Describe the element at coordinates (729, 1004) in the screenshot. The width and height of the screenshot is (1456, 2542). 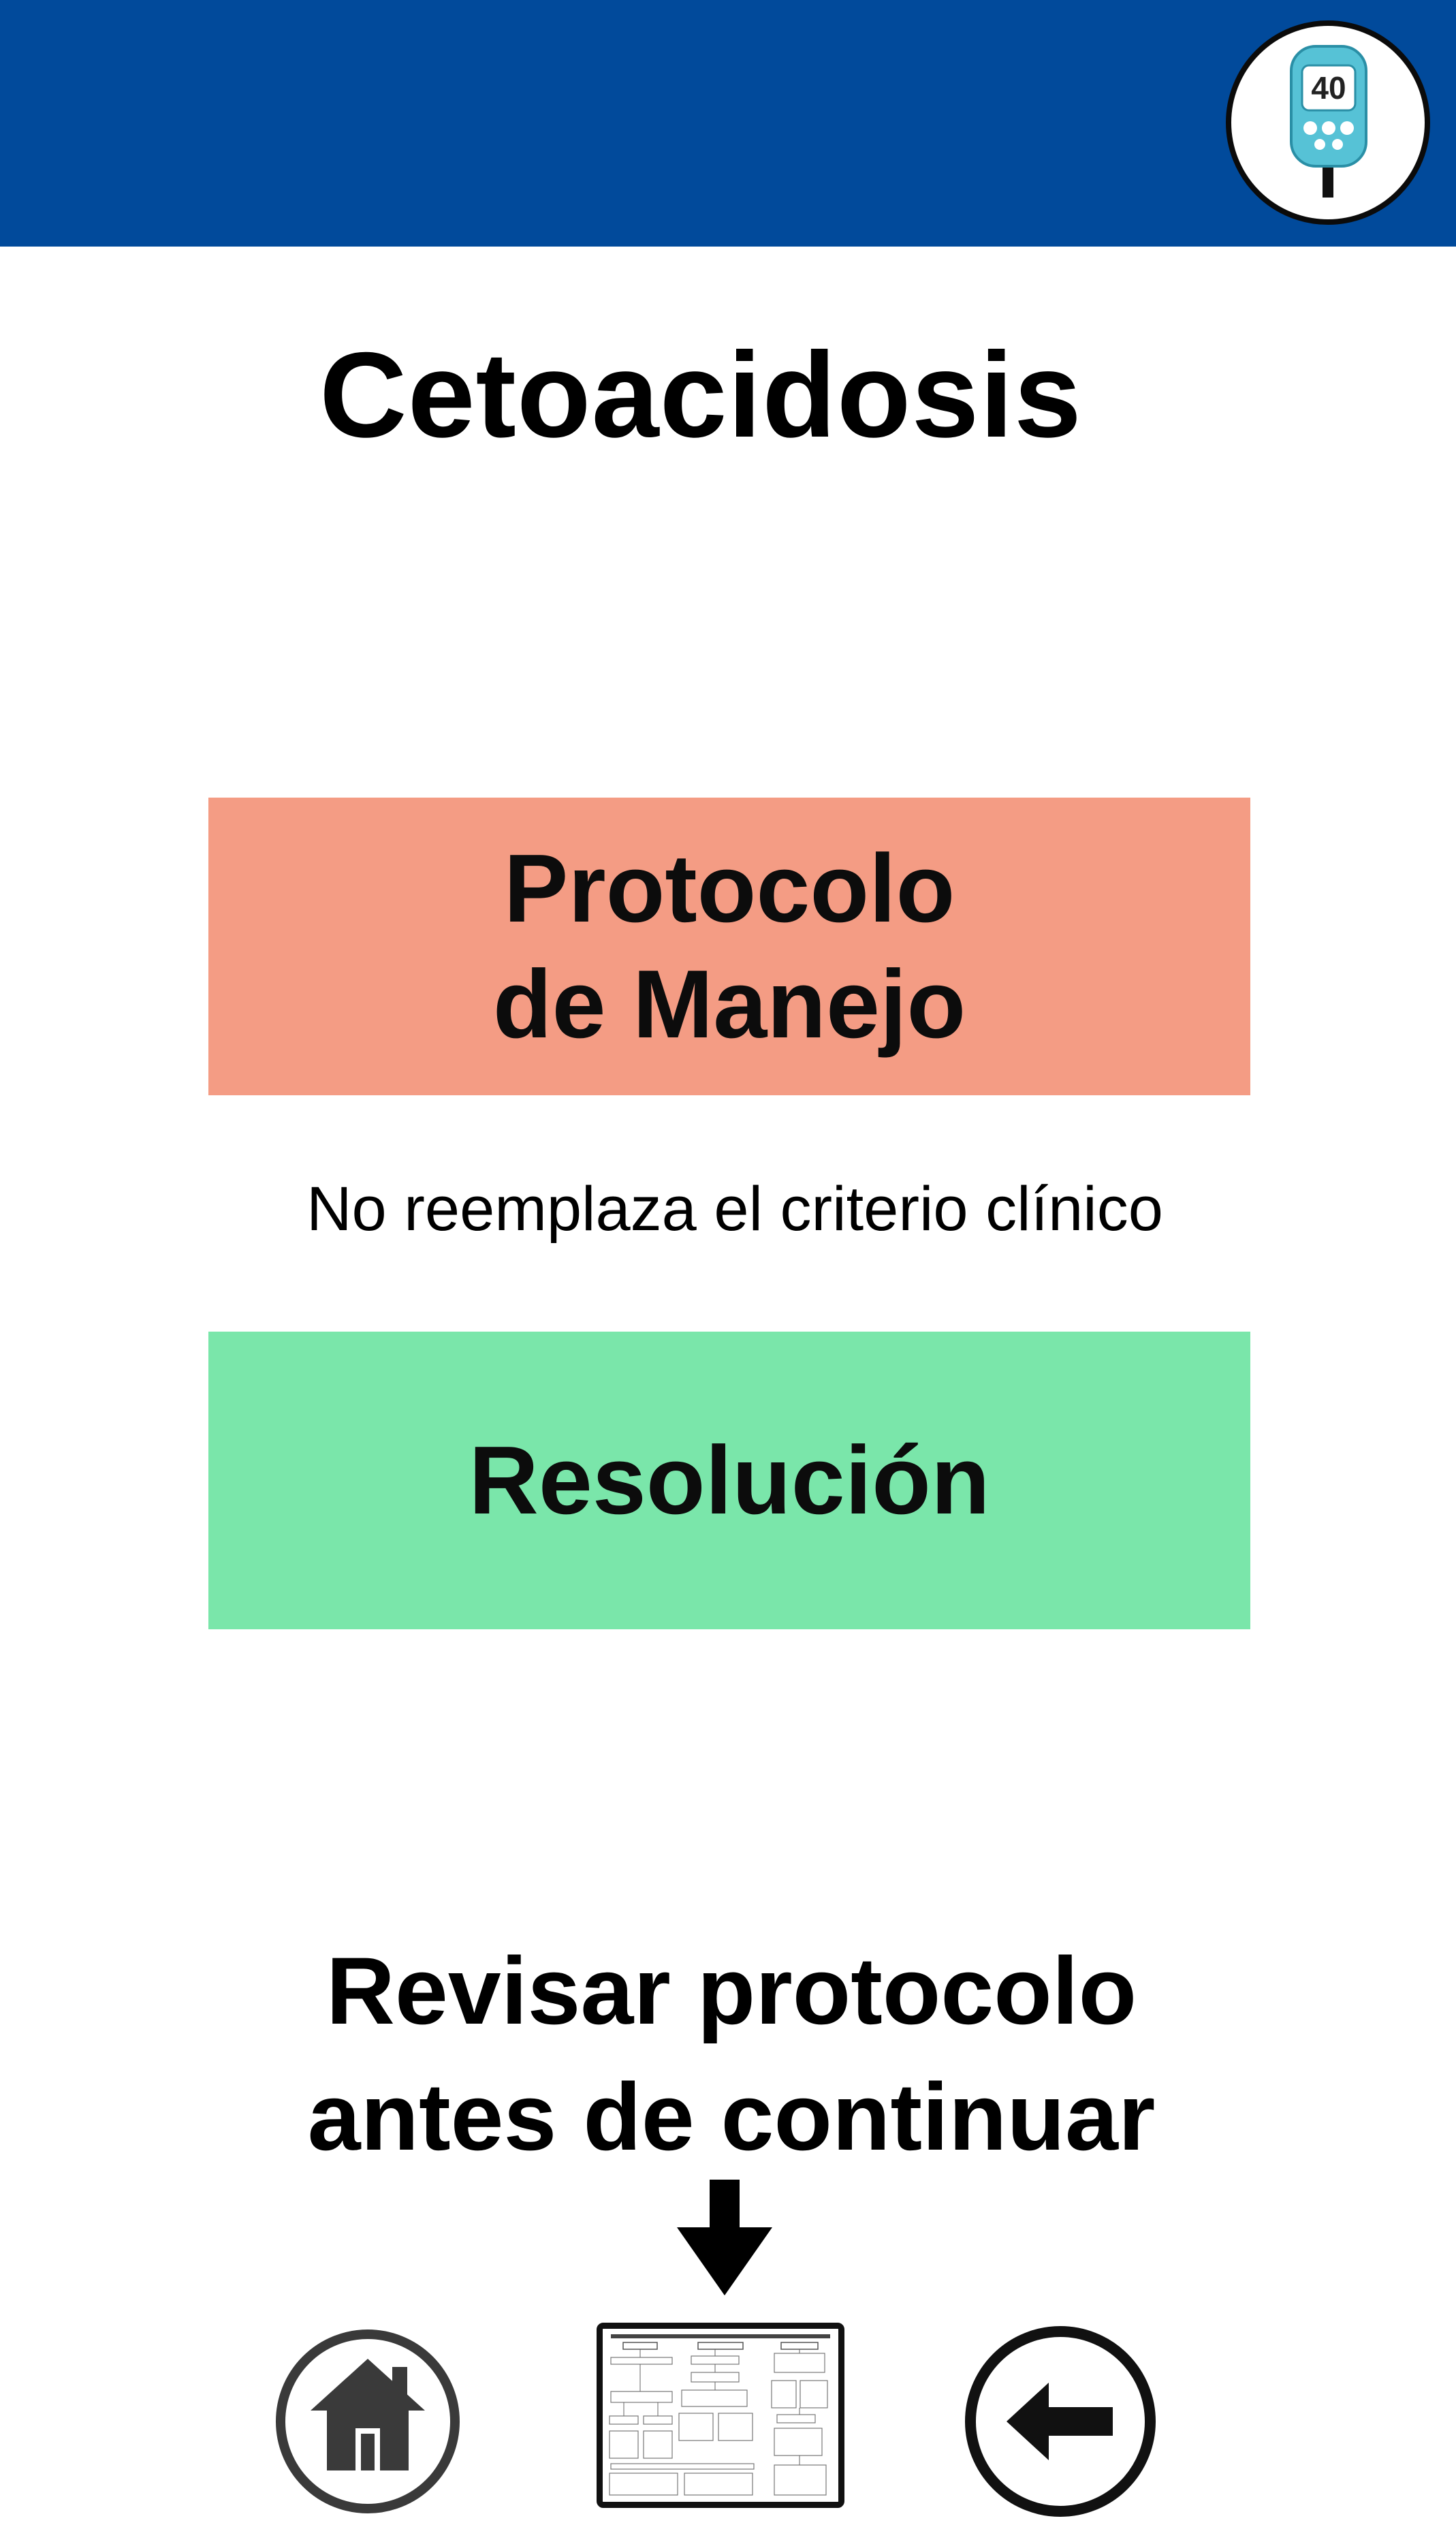
I see `protocol-button-line2: de Manejo` at that location.